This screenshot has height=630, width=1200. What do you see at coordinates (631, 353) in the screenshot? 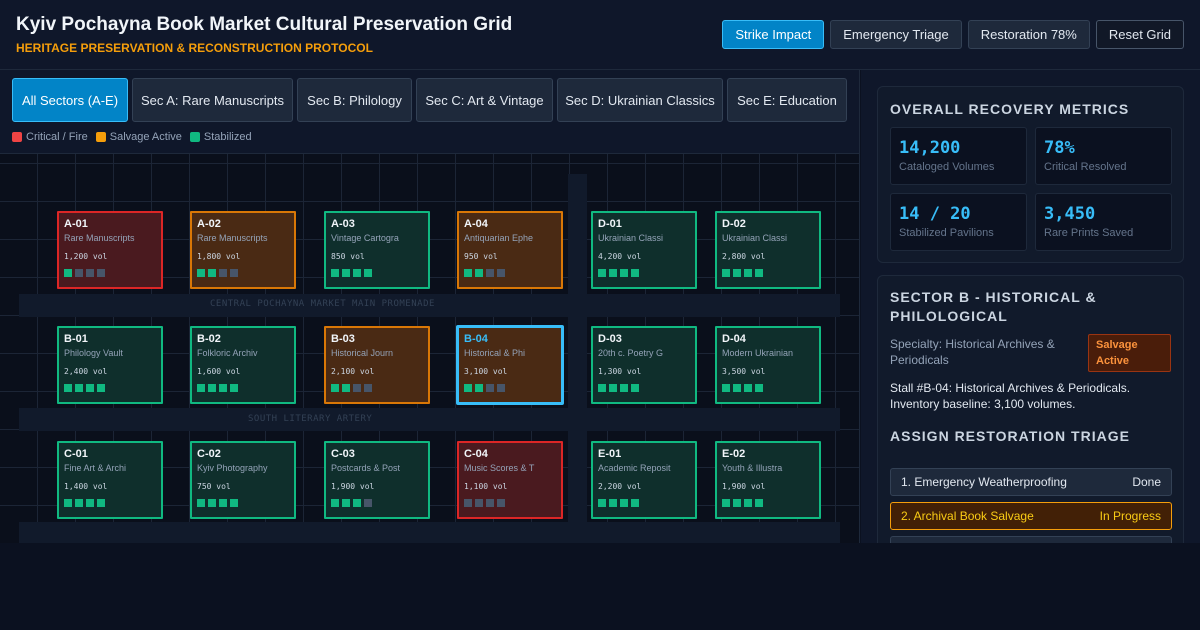
I see `stall-name: 20th c. Poetry G` at bounding box center [631, 353].